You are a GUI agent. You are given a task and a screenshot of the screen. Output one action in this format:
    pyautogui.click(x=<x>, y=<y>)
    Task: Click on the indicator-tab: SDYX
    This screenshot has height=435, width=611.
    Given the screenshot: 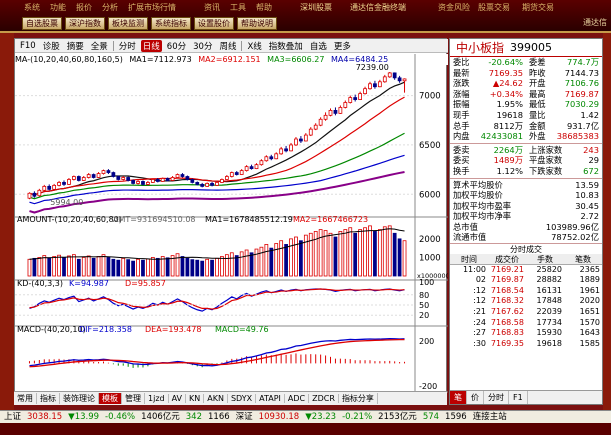 What is the action you would take?
    pyautogui.click(x=242, y=398)
    